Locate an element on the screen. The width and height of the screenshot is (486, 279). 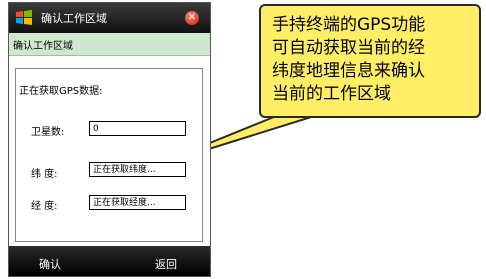
gps-status-text: 正在获取GPS数据: is located at coordinates (61, 91).